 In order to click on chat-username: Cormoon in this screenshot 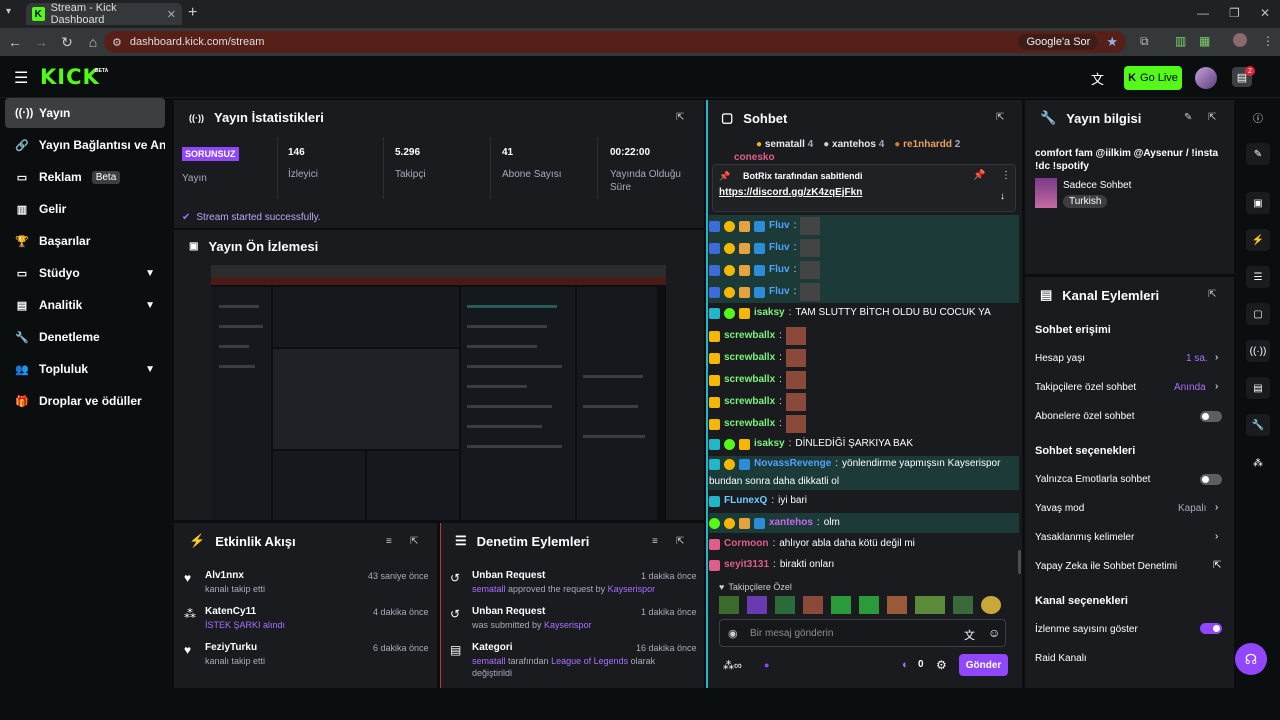, I will do `click(746, 544)`.